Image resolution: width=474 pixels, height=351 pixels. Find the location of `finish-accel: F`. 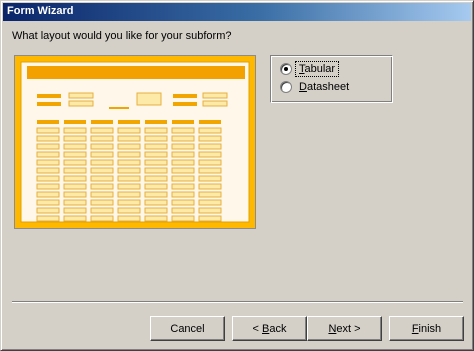

finish-accel: F is located at coordinates (415, 328).